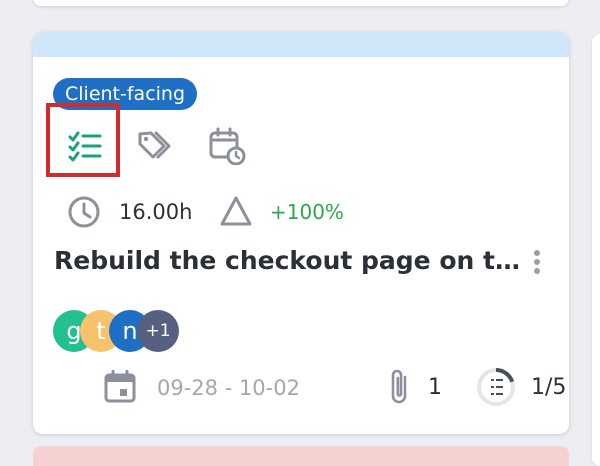 Image resolution: width=600 pixels, height=466 pixels. What do you see at coordinates (84, 212) in the screenshot?
I see `clock-icon` at bounding box center [84, 212].